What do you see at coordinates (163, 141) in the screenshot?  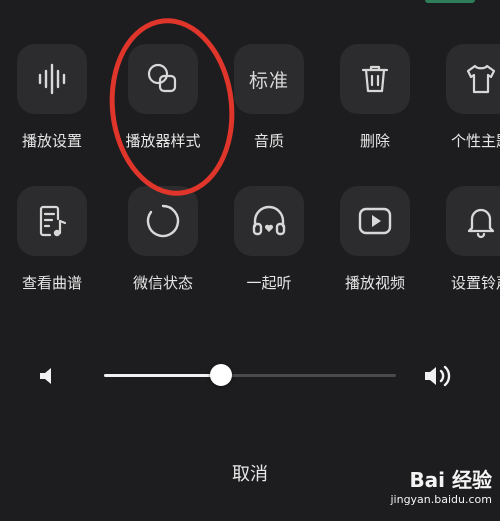 I see `tile-label: 播放器样式` at bounding box center [163, 141].